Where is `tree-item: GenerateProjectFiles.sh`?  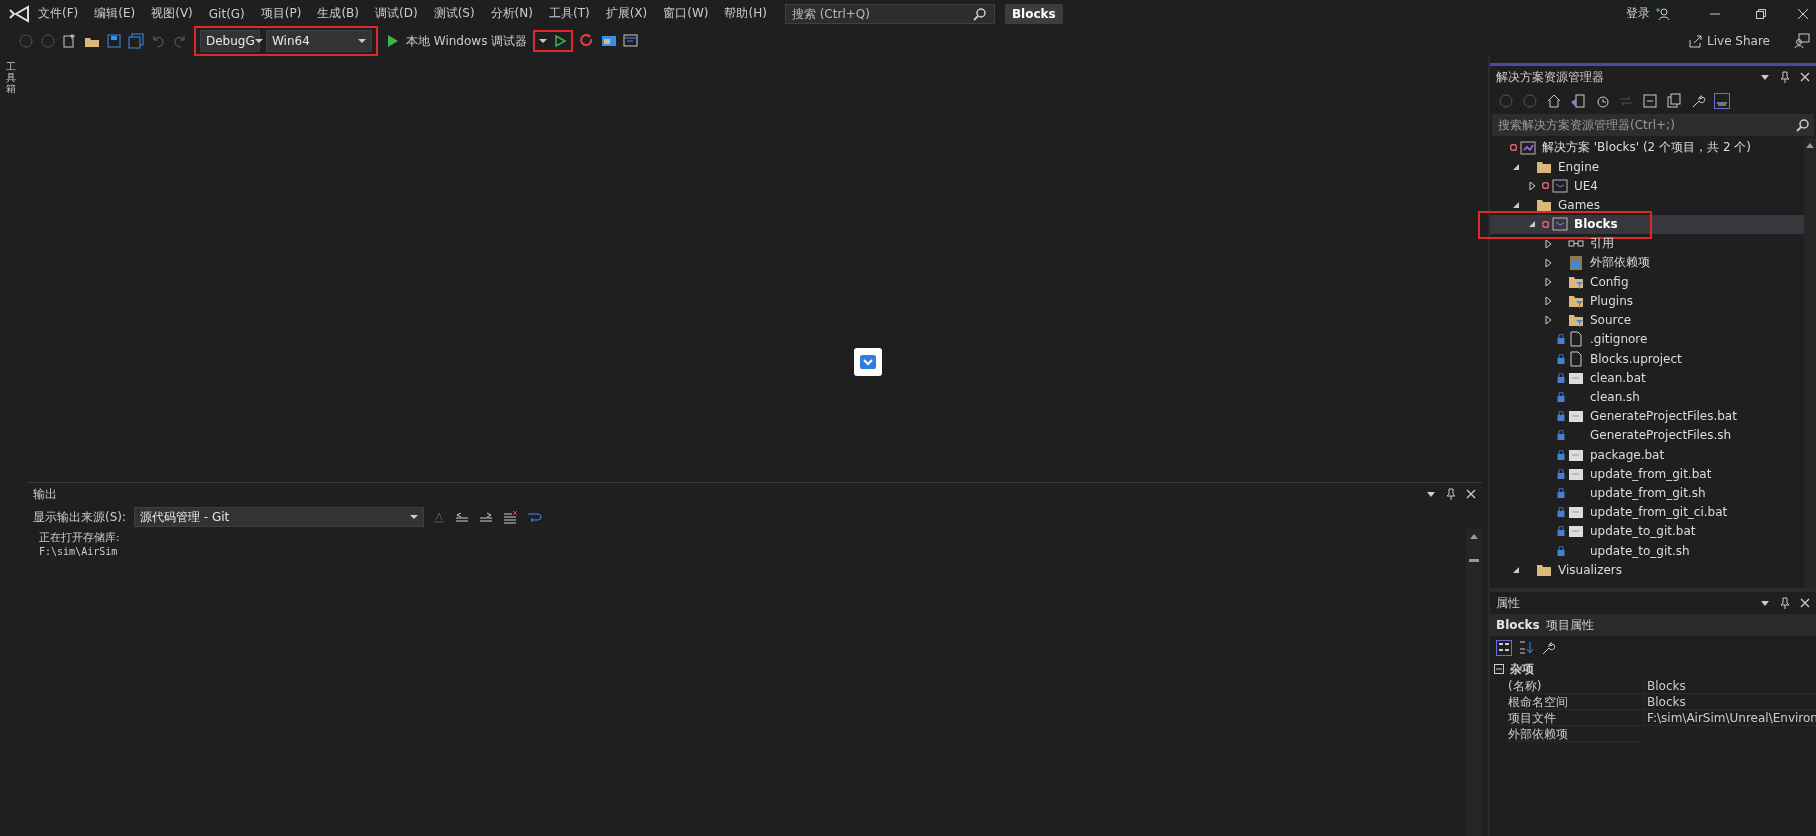
tree-item: GenerateProjectFiles.sh is located at coordinates (1647, 435).